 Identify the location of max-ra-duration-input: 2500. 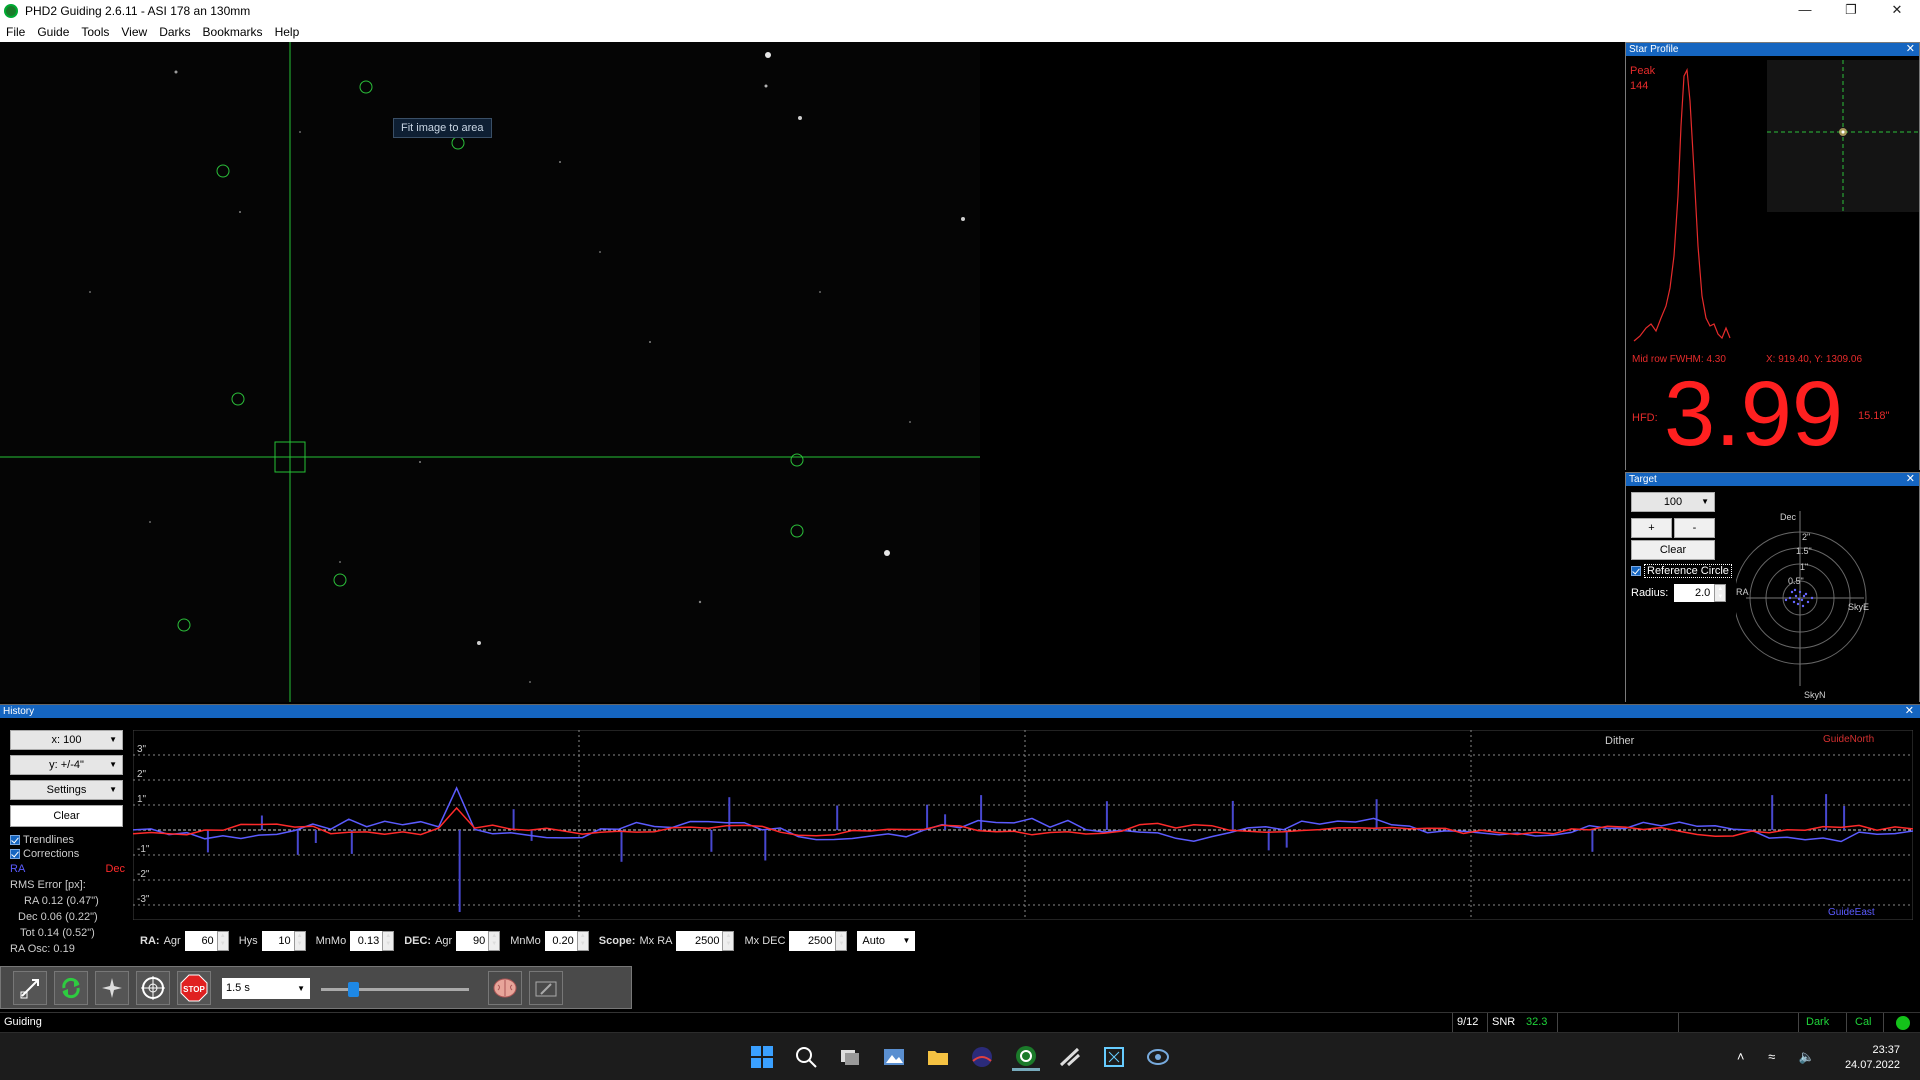
(699, 941).